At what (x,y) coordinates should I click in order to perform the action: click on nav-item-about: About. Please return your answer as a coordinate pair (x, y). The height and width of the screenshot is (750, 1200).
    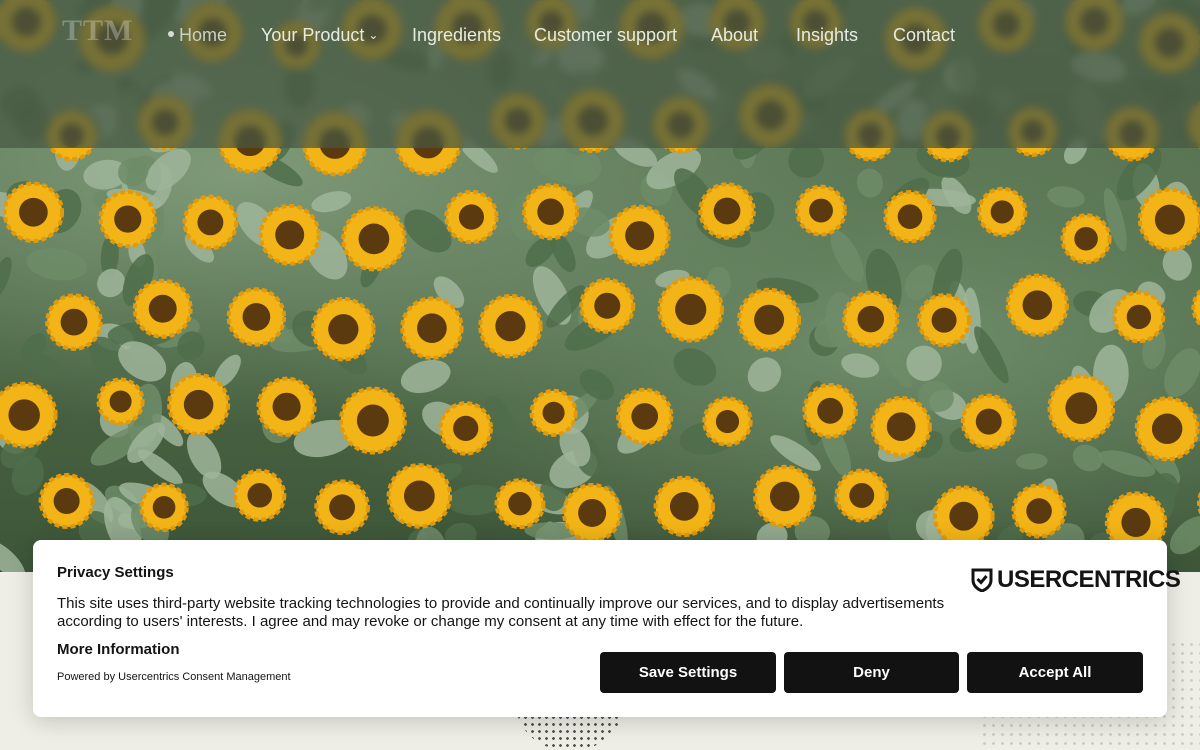
    Looking at the image, I should click on (734, 35).